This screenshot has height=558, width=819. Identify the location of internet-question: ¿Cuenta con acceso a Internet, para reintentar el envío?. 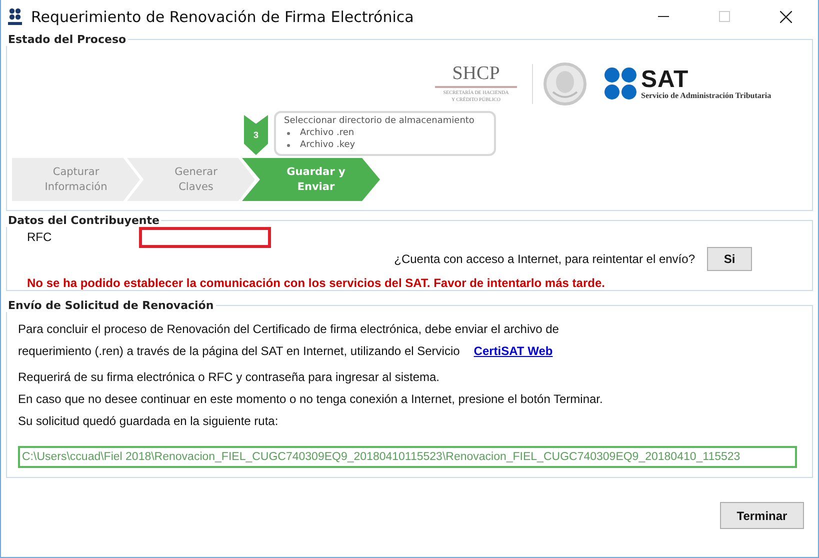
(544, 259).